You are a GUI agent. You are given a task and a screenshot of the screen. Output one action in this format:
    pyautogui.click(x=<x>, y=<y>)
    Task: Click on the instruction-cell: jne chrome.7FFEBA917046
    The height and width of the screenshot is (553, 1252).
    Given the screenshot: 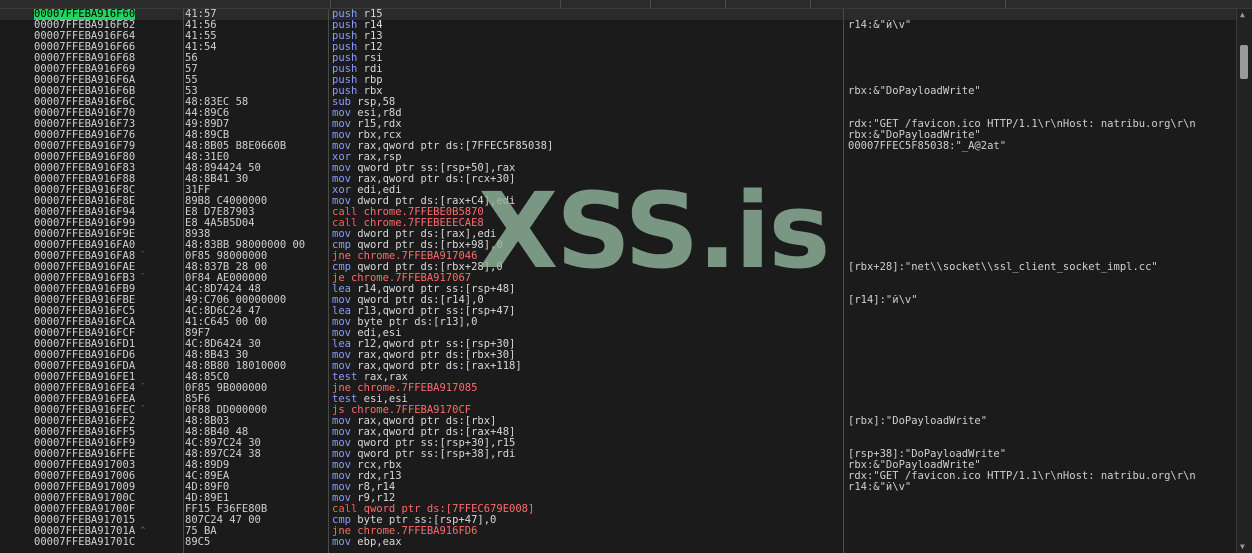 What is the action you would take?
    pyautogui.click(x=586, y=256)
    